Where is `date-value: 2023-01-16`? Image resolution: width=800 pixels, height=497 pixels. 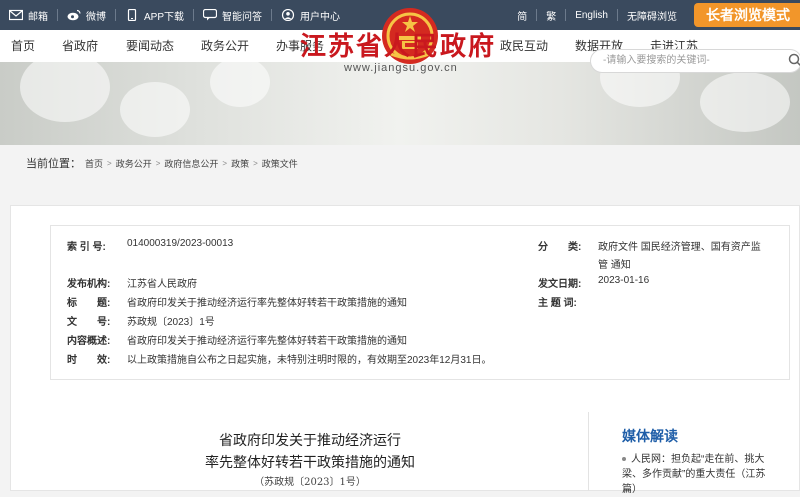
date-value: 2023-01-16 is located at coordinates (624, 280).